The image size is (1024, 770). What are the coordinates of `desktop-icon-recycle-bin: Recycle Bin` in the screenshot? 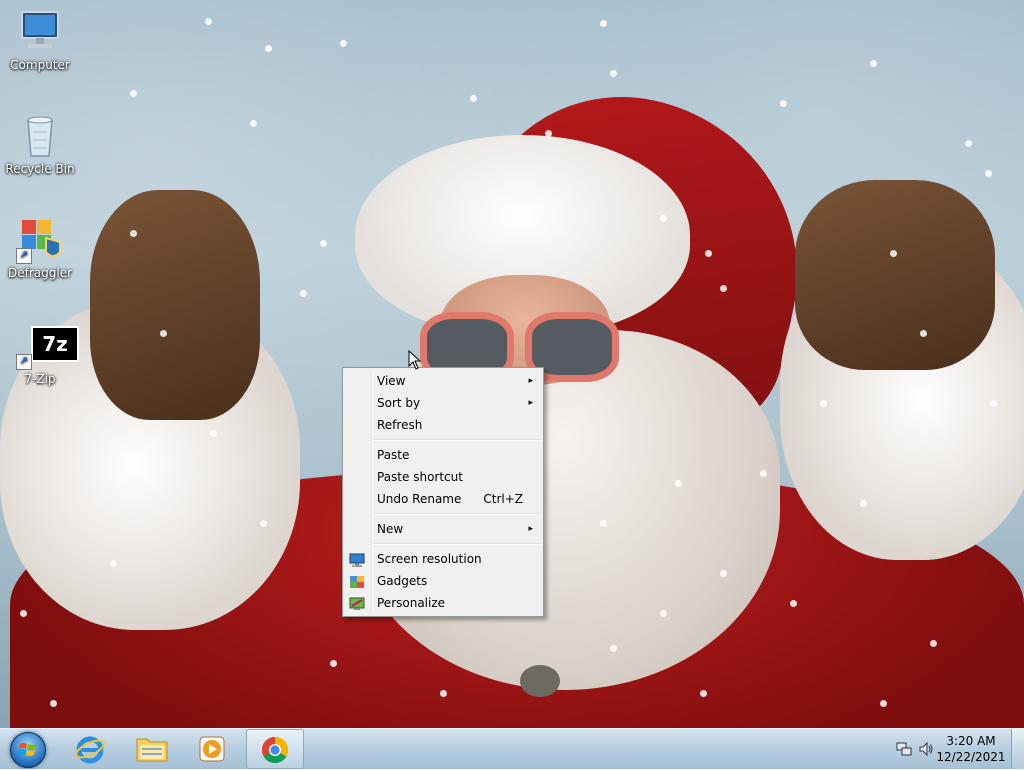 It's located at (40, 144).